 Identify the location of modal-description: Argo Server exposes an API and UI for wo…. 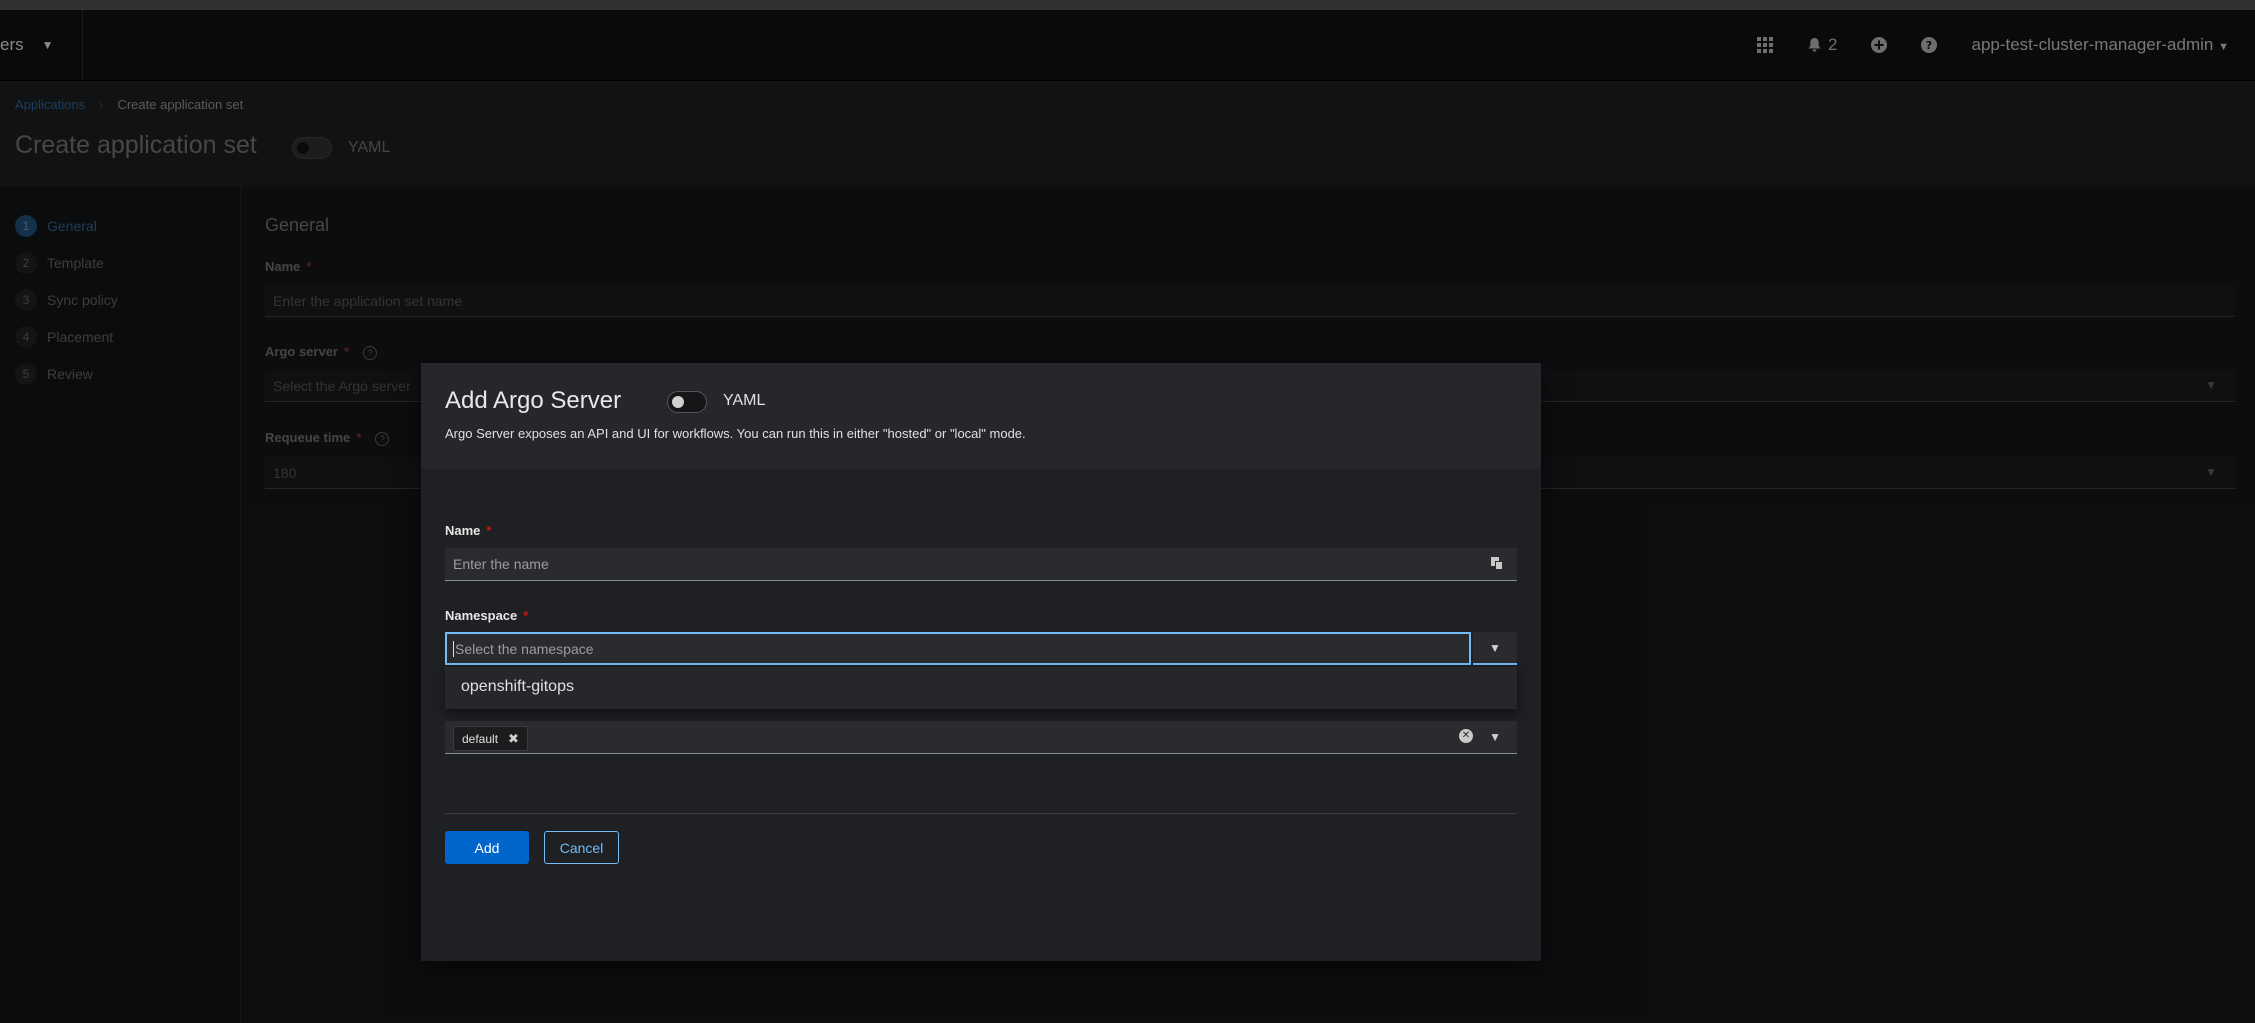
(735, 433).